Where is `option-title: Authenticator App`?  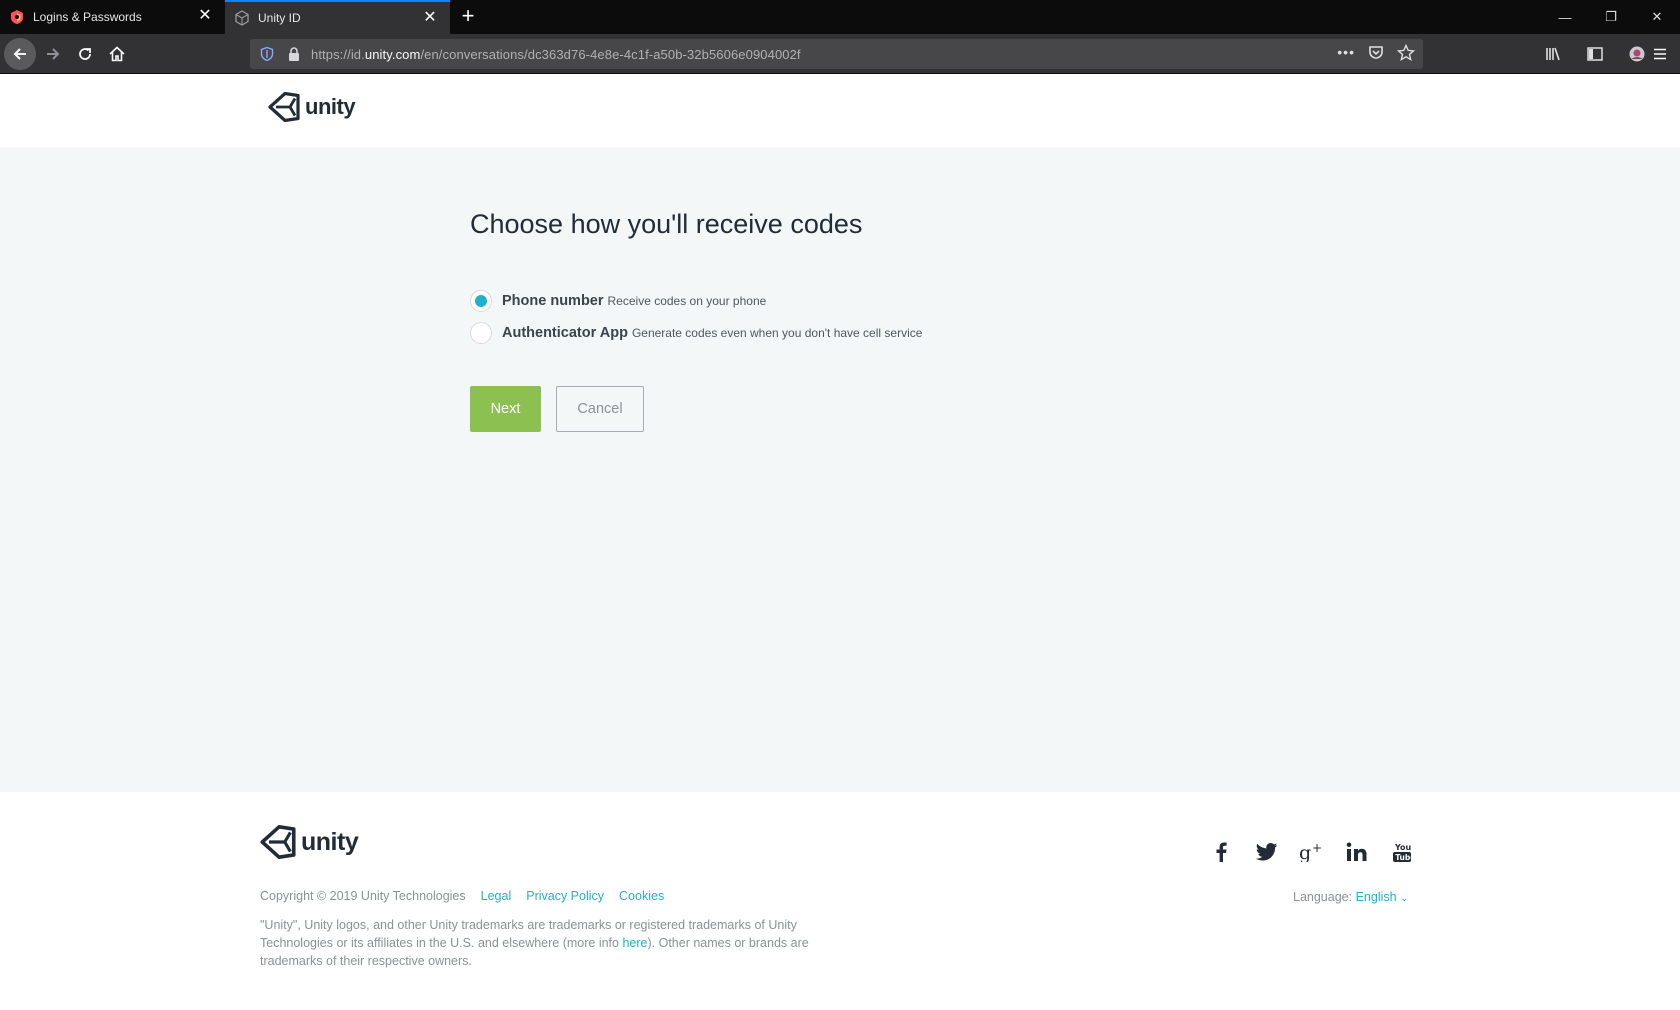 option-title: Authenticator App is located at coordinates (565, 333).